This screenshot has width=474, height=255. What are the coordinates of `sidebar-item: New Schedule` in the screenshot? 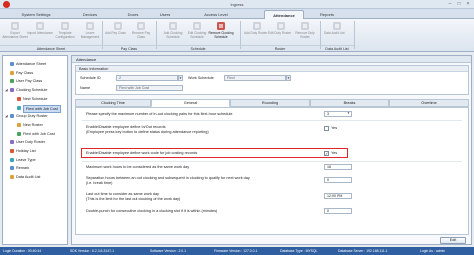 It's located at (35, 99).